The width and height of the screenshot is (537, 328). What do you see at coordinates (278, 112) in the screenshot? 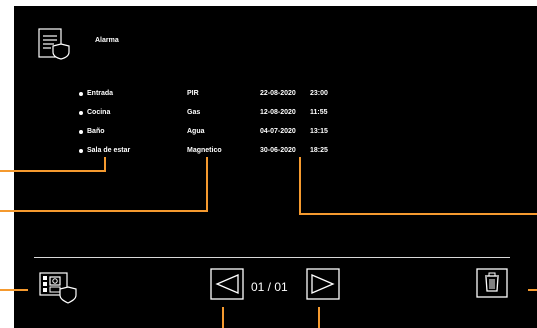
I see `alarm-date: 12-08-2020` at bounding box center [278, 112].